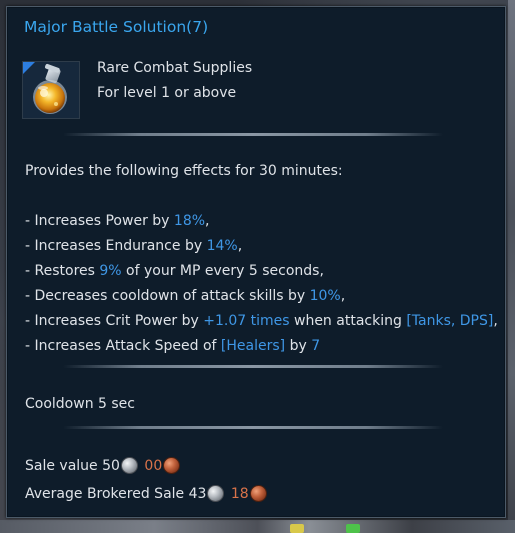  Describe the element at coordinates (239, 494) in the screenshot. I see `brokered-sale-copper: 18` at that location.